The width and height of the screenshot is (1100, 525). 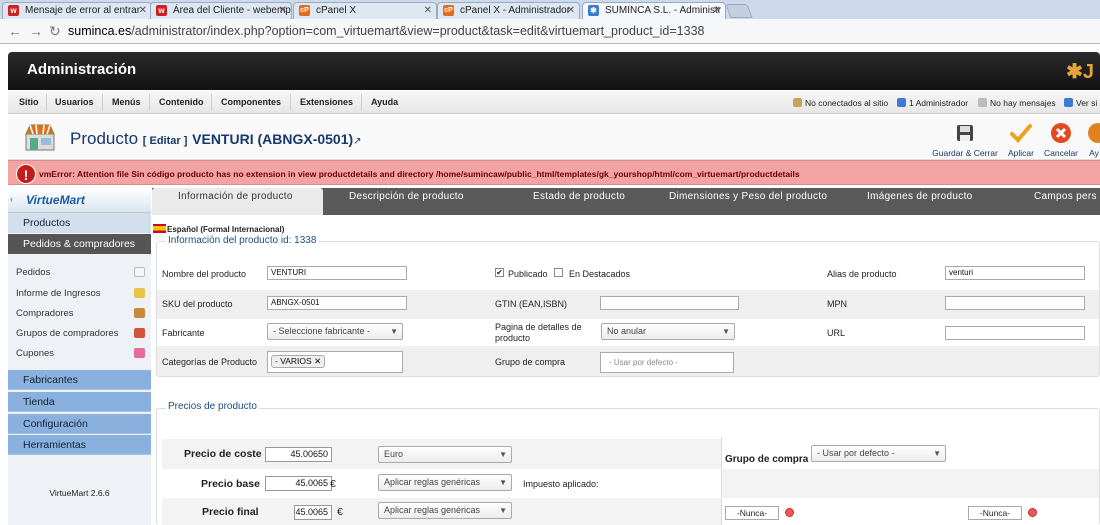 What do you see at coordinates (230, 512) in the screenshot?
I see `final-price-label: Precio final` at bounding box center [230, 512].